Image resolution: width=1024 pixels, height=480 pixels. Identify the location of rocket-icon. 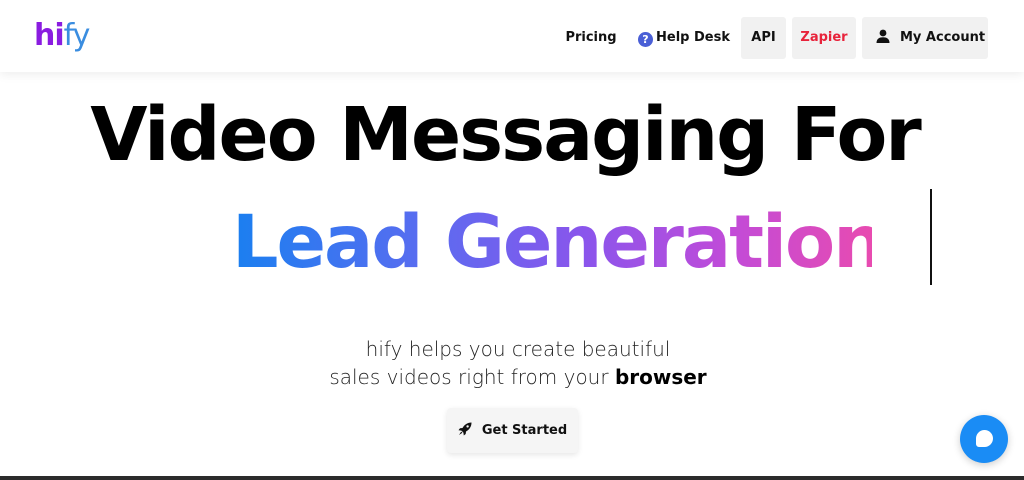
(465, 429).